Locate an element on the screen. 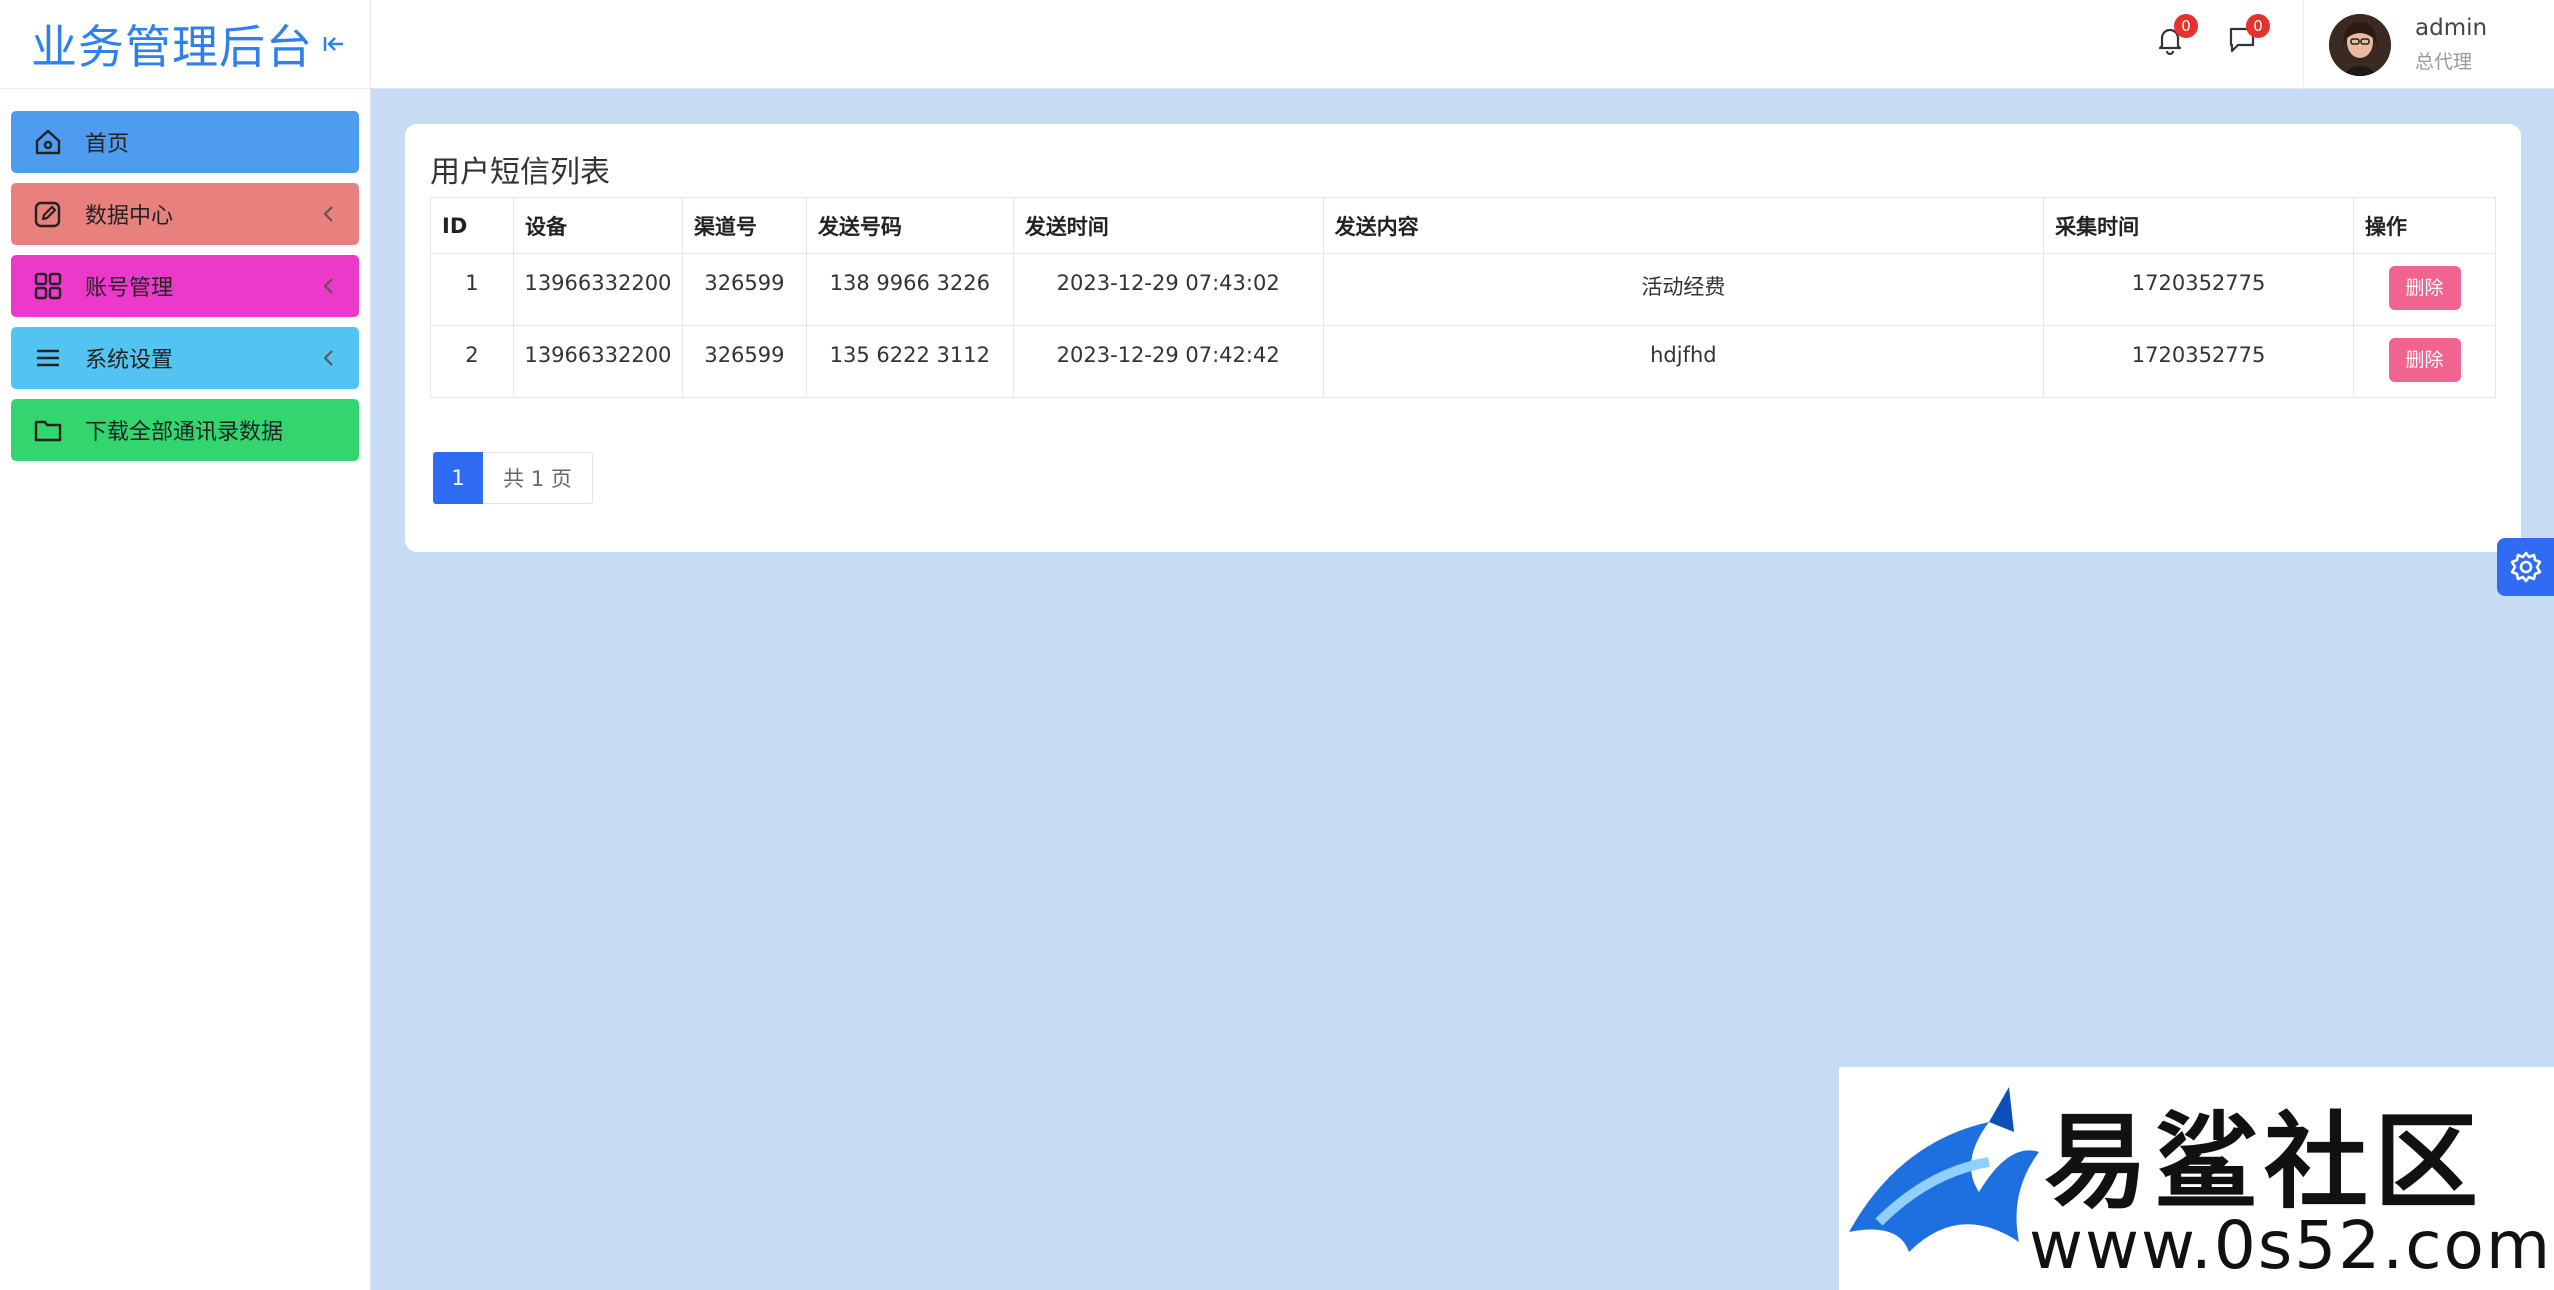 The width and height of the screenshot is (2554, 1290). sidebar-item-label: 系统设置 is located at coordinates (129, 360).